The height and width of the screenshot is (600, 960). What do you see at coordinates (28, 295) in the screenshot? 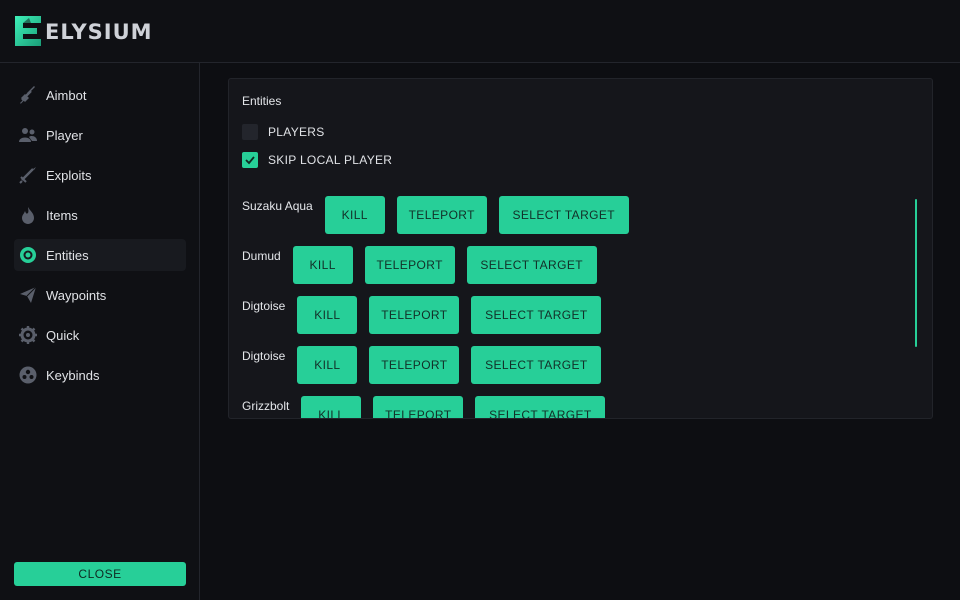
I see `paper-plane-icon` at bounding box center [28, 295].